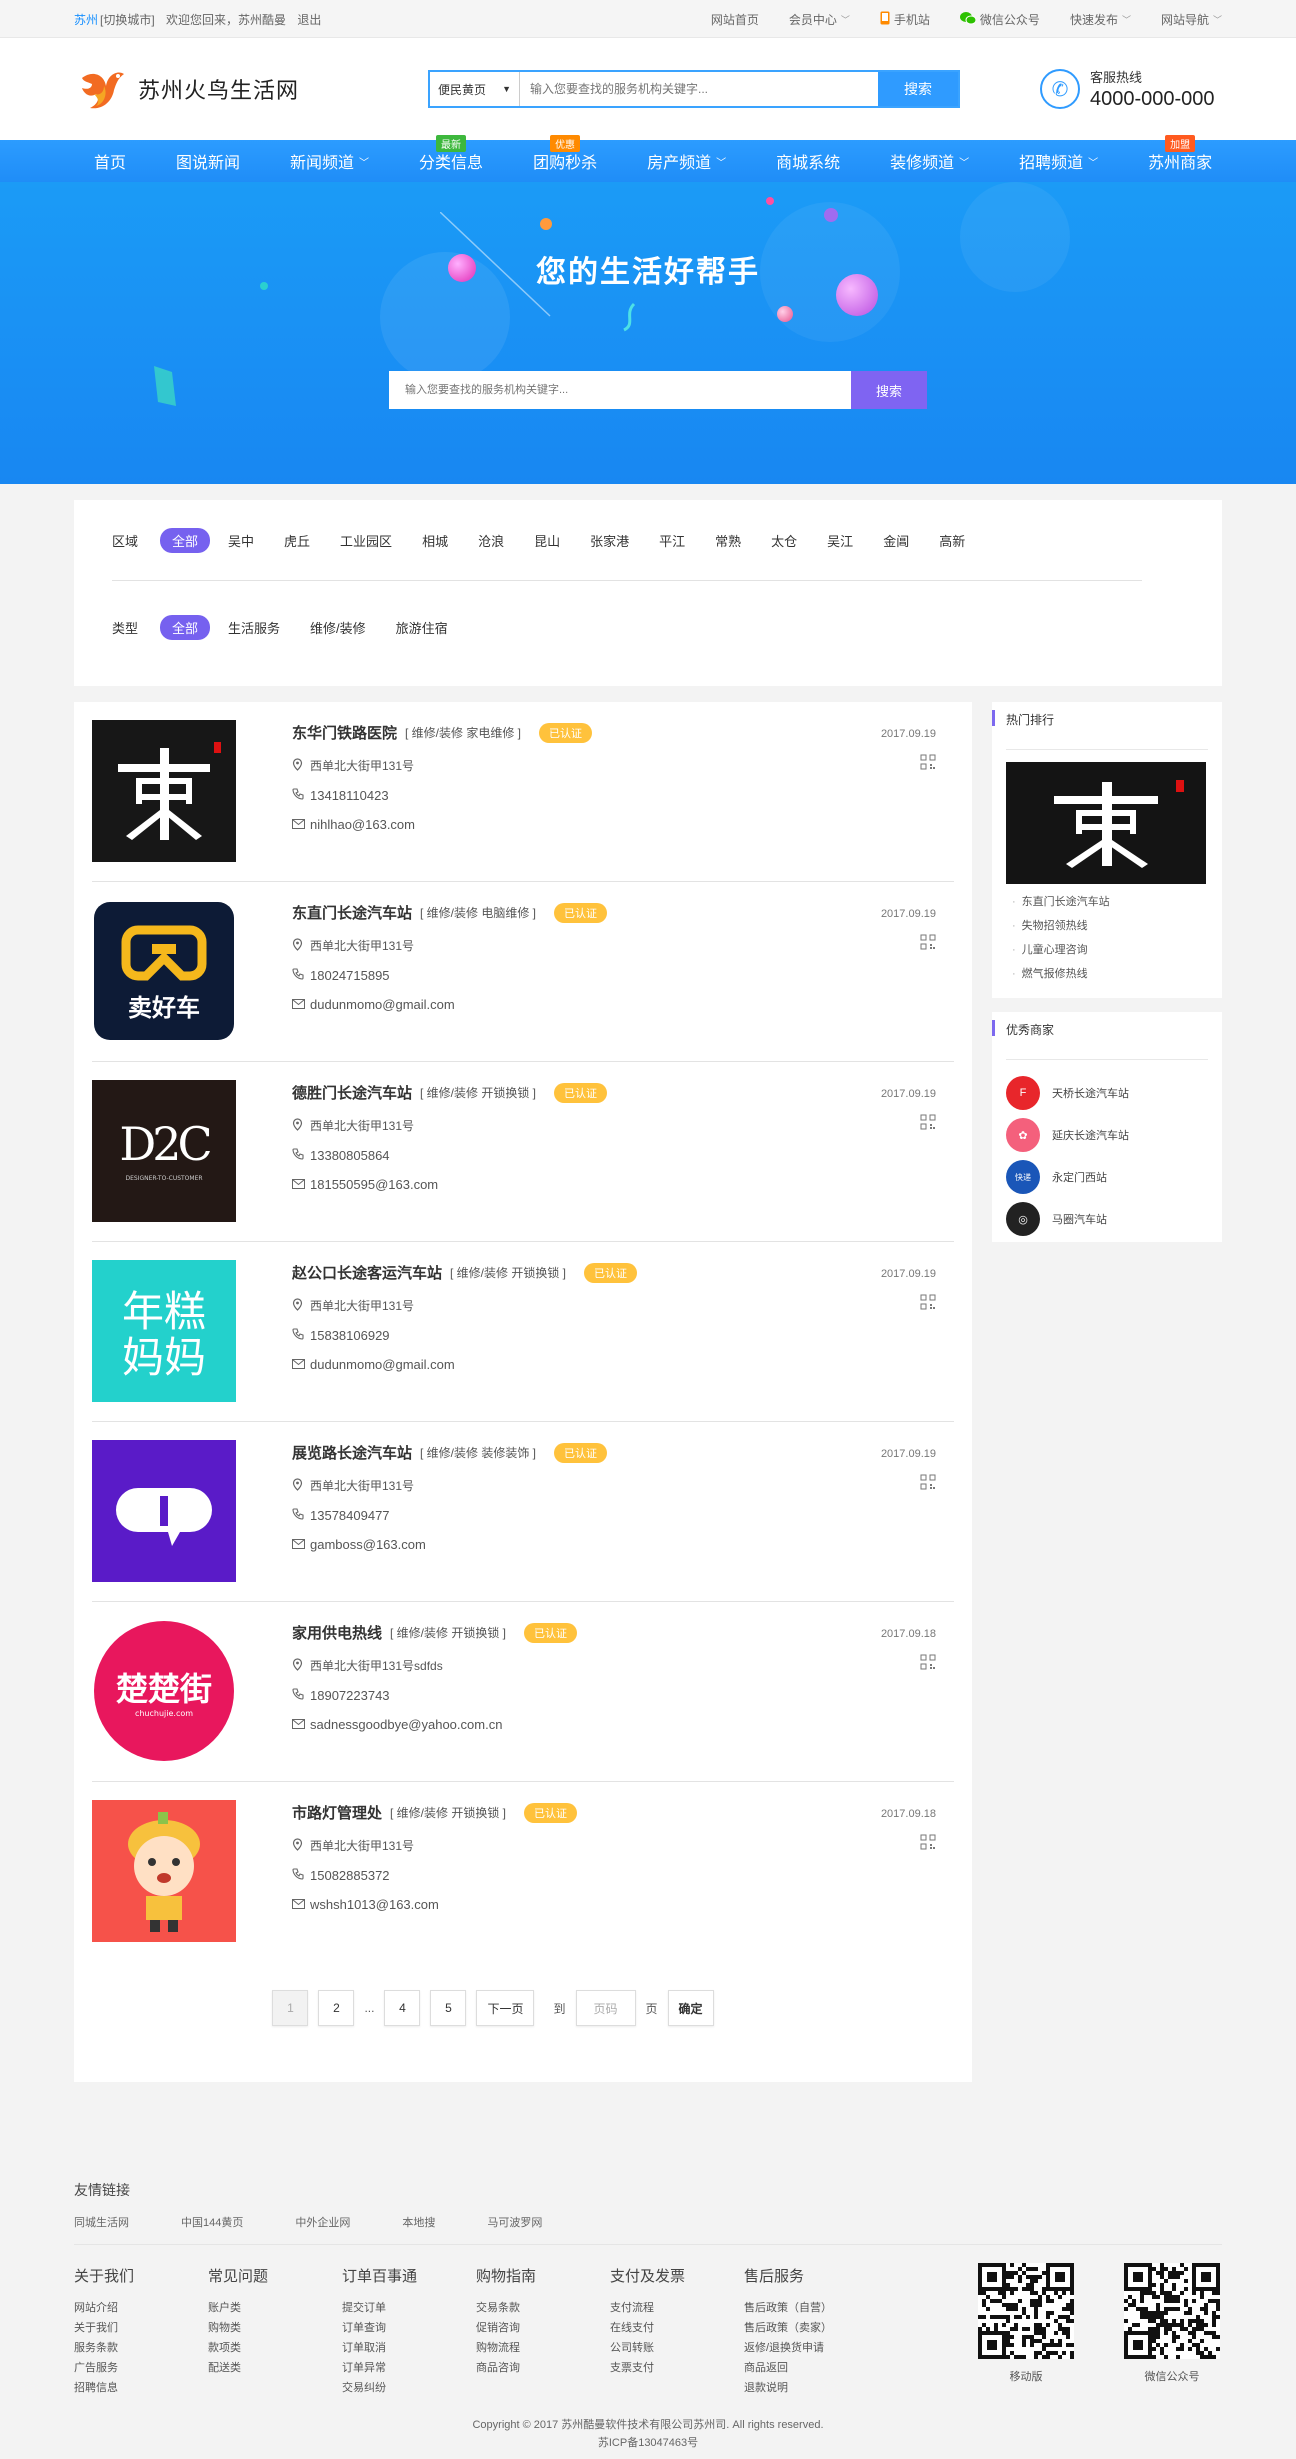  I want to click on filter-option: 相城, so click(435, 540).